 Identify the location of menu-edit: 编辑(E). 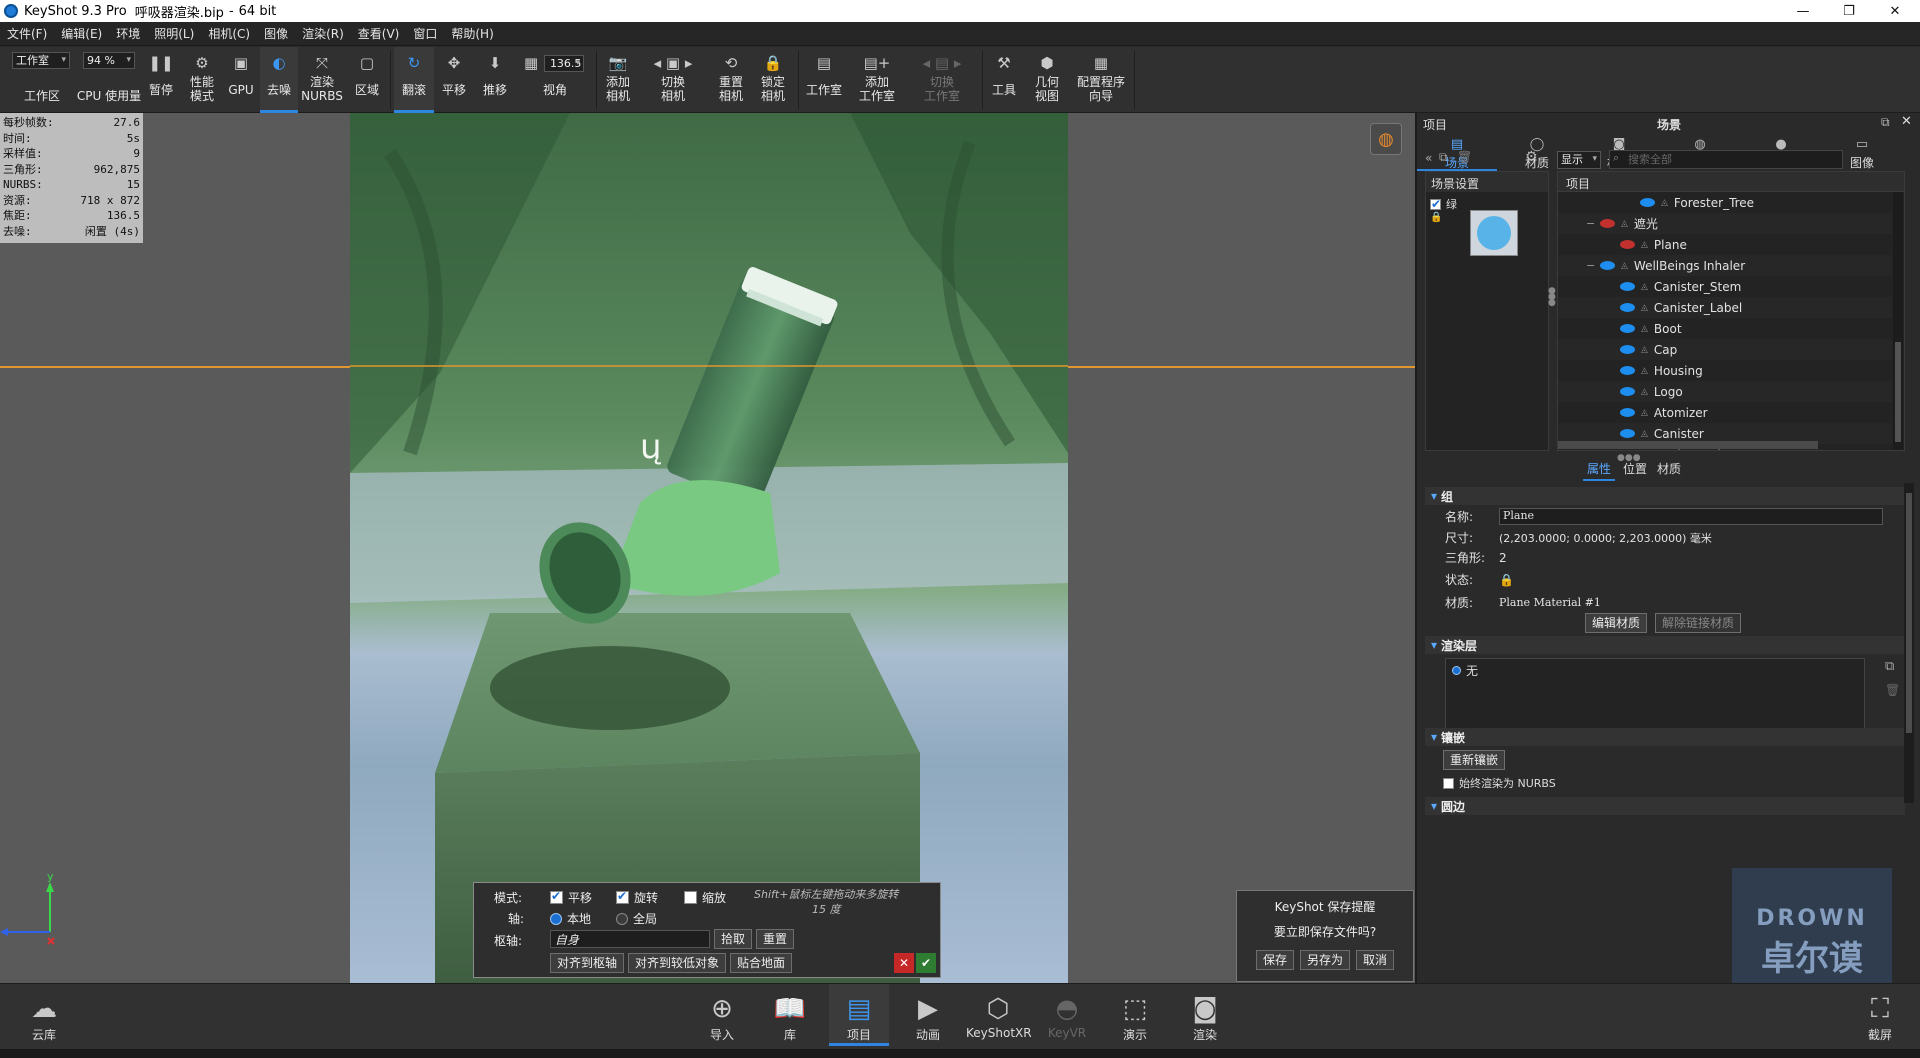
(81, 33).